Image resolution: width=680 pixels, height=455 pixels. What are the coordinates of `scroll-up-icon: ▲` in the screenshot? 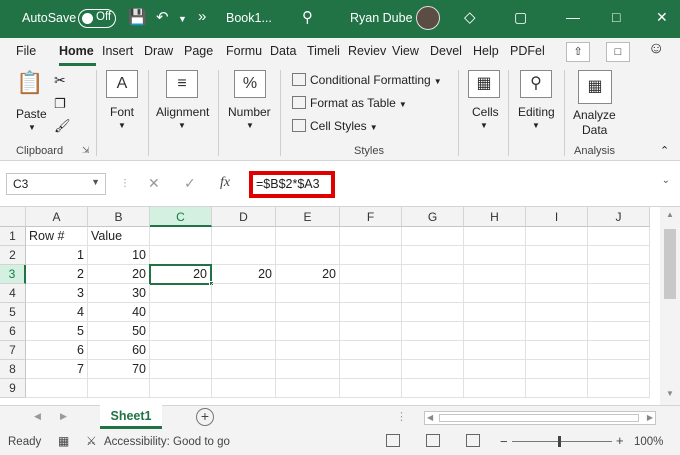 It's located at (670, 214).